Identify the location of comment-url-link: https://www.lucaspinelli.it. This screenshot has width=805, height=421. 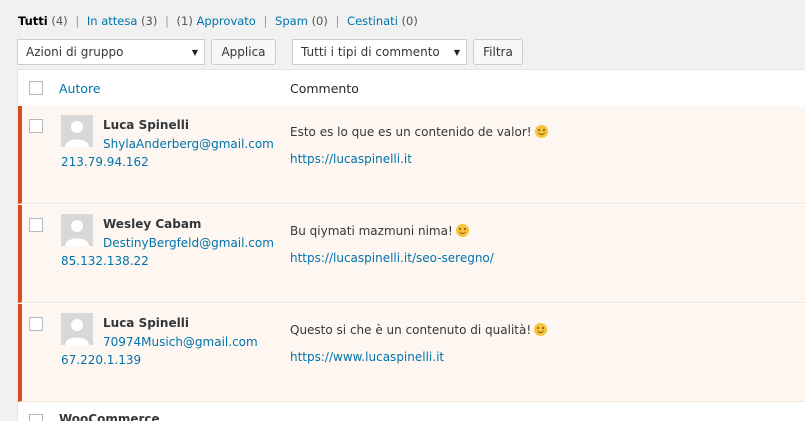
(367, 357).